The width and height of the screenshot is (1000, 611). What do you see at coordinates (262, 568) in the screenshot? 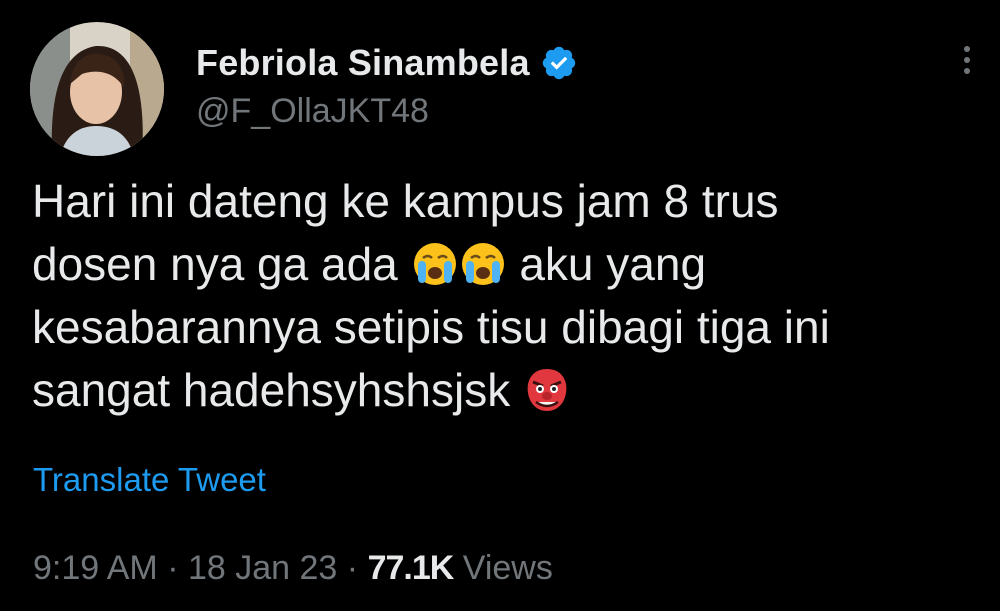
I see `tweet-date: 18 Jan 23` at bounding box center [262, 568].